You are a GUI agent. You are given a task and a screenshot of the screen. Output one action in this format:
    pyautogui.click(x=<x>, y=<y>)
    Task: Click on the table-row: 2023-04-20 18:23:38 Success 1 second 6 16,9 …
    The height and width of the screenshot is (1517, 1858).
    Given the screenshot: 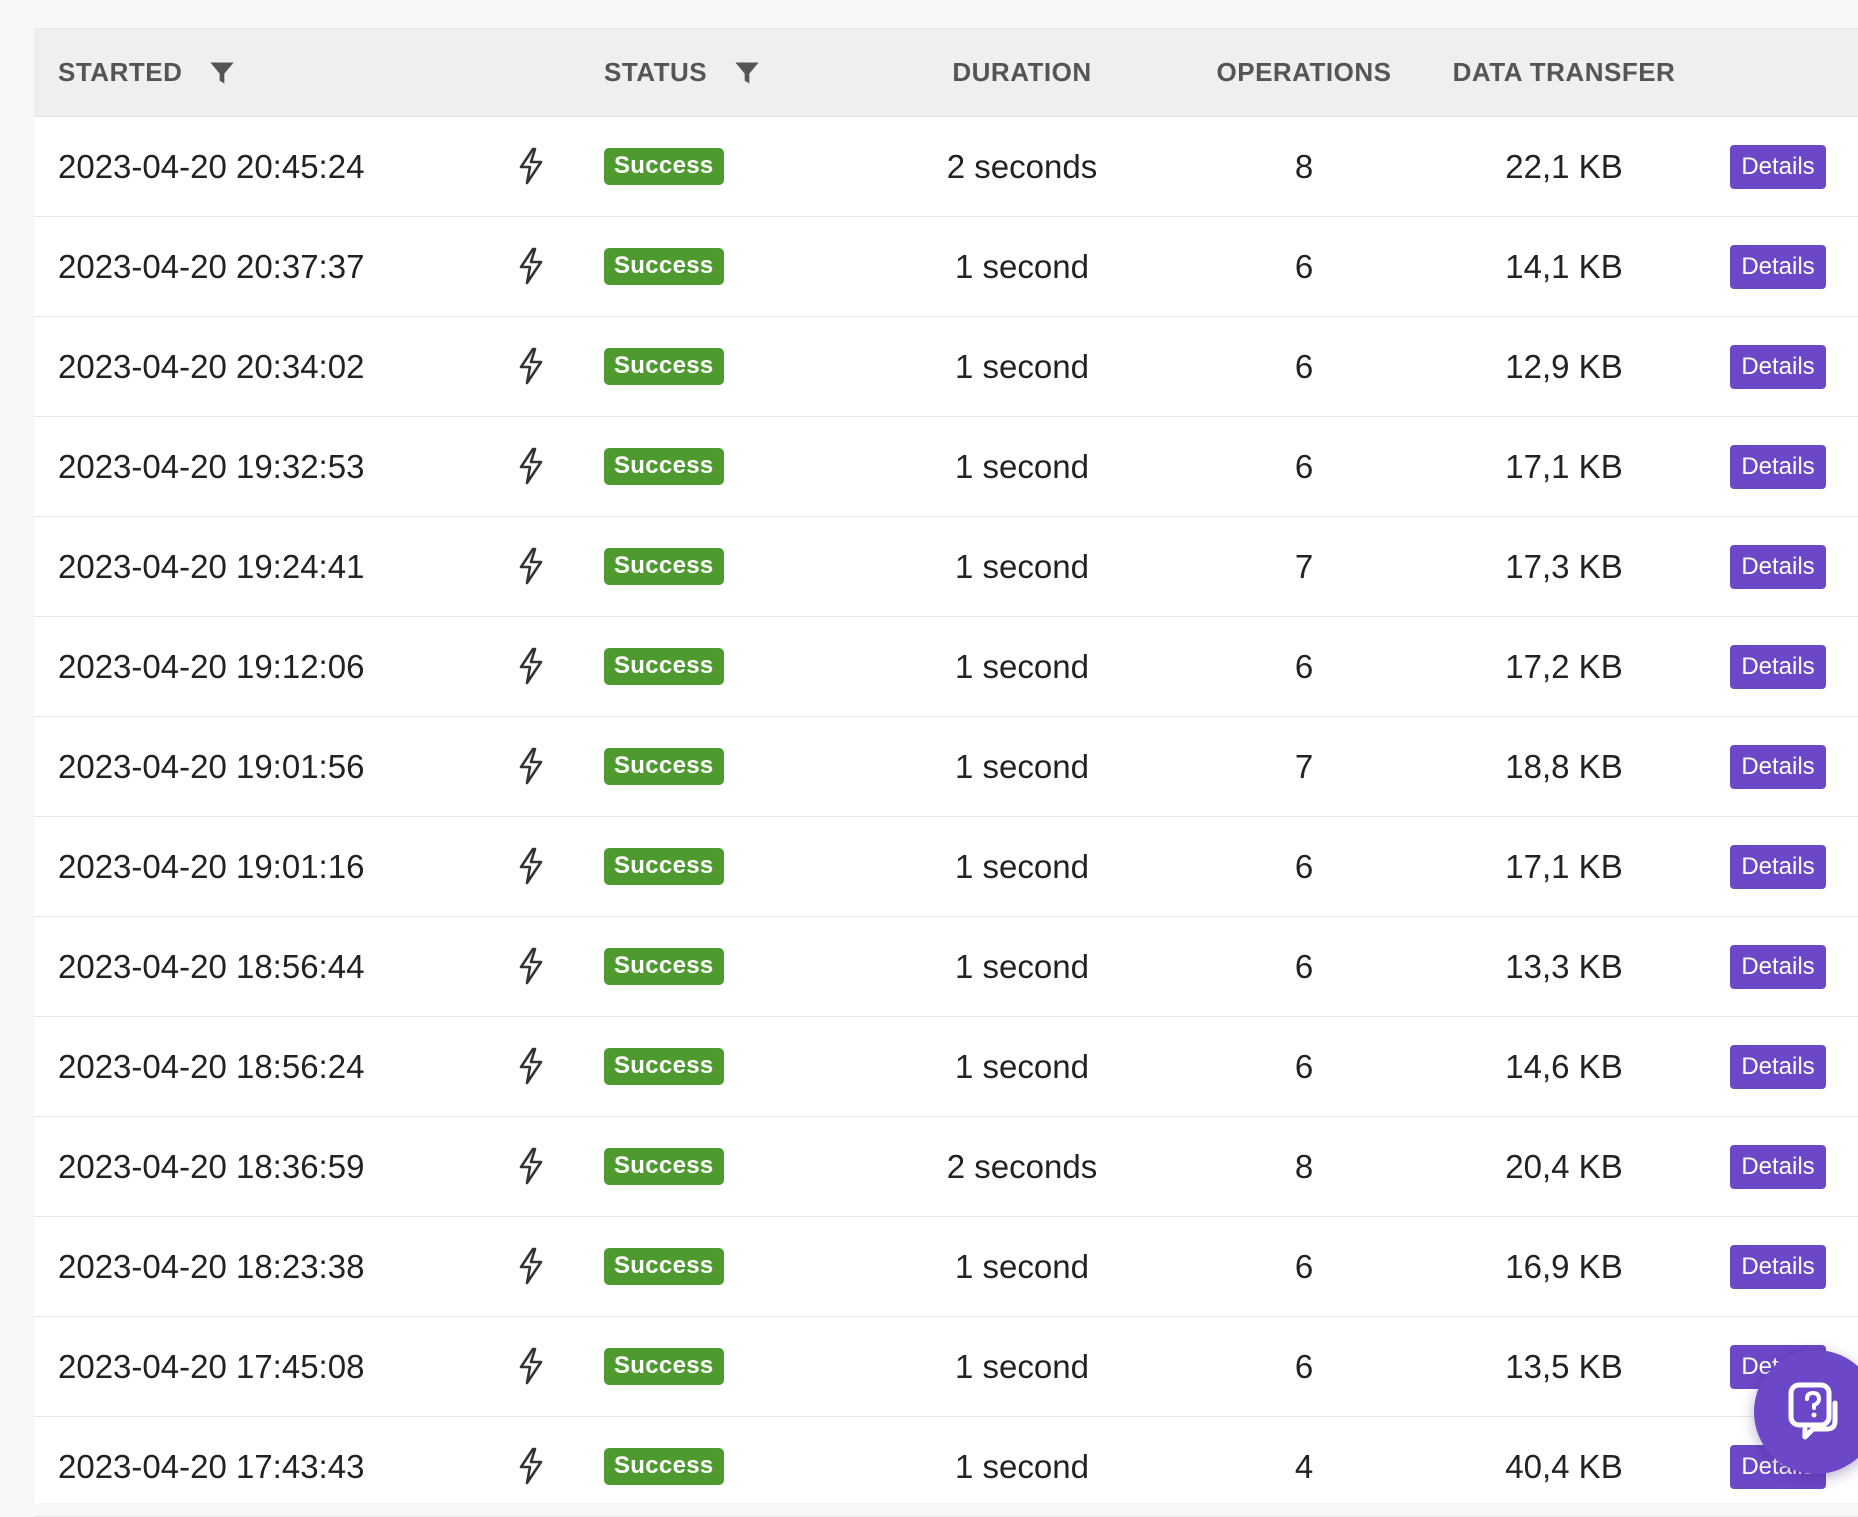 What is the action you would take?
    pyautogui.click(x=946, y=1267)
    